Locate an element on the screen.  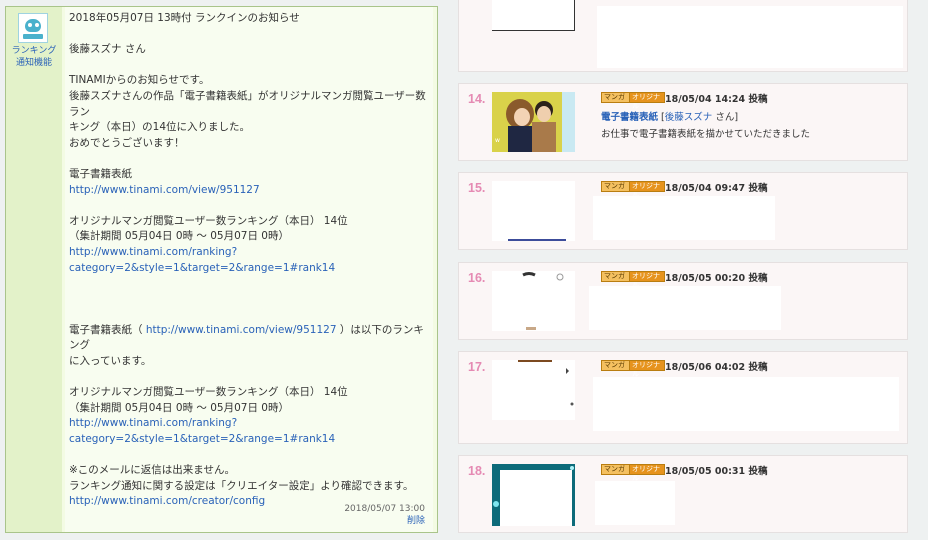
mail-link: http://www.tinami.com/view/951127 is located at coordinates (249, 191).